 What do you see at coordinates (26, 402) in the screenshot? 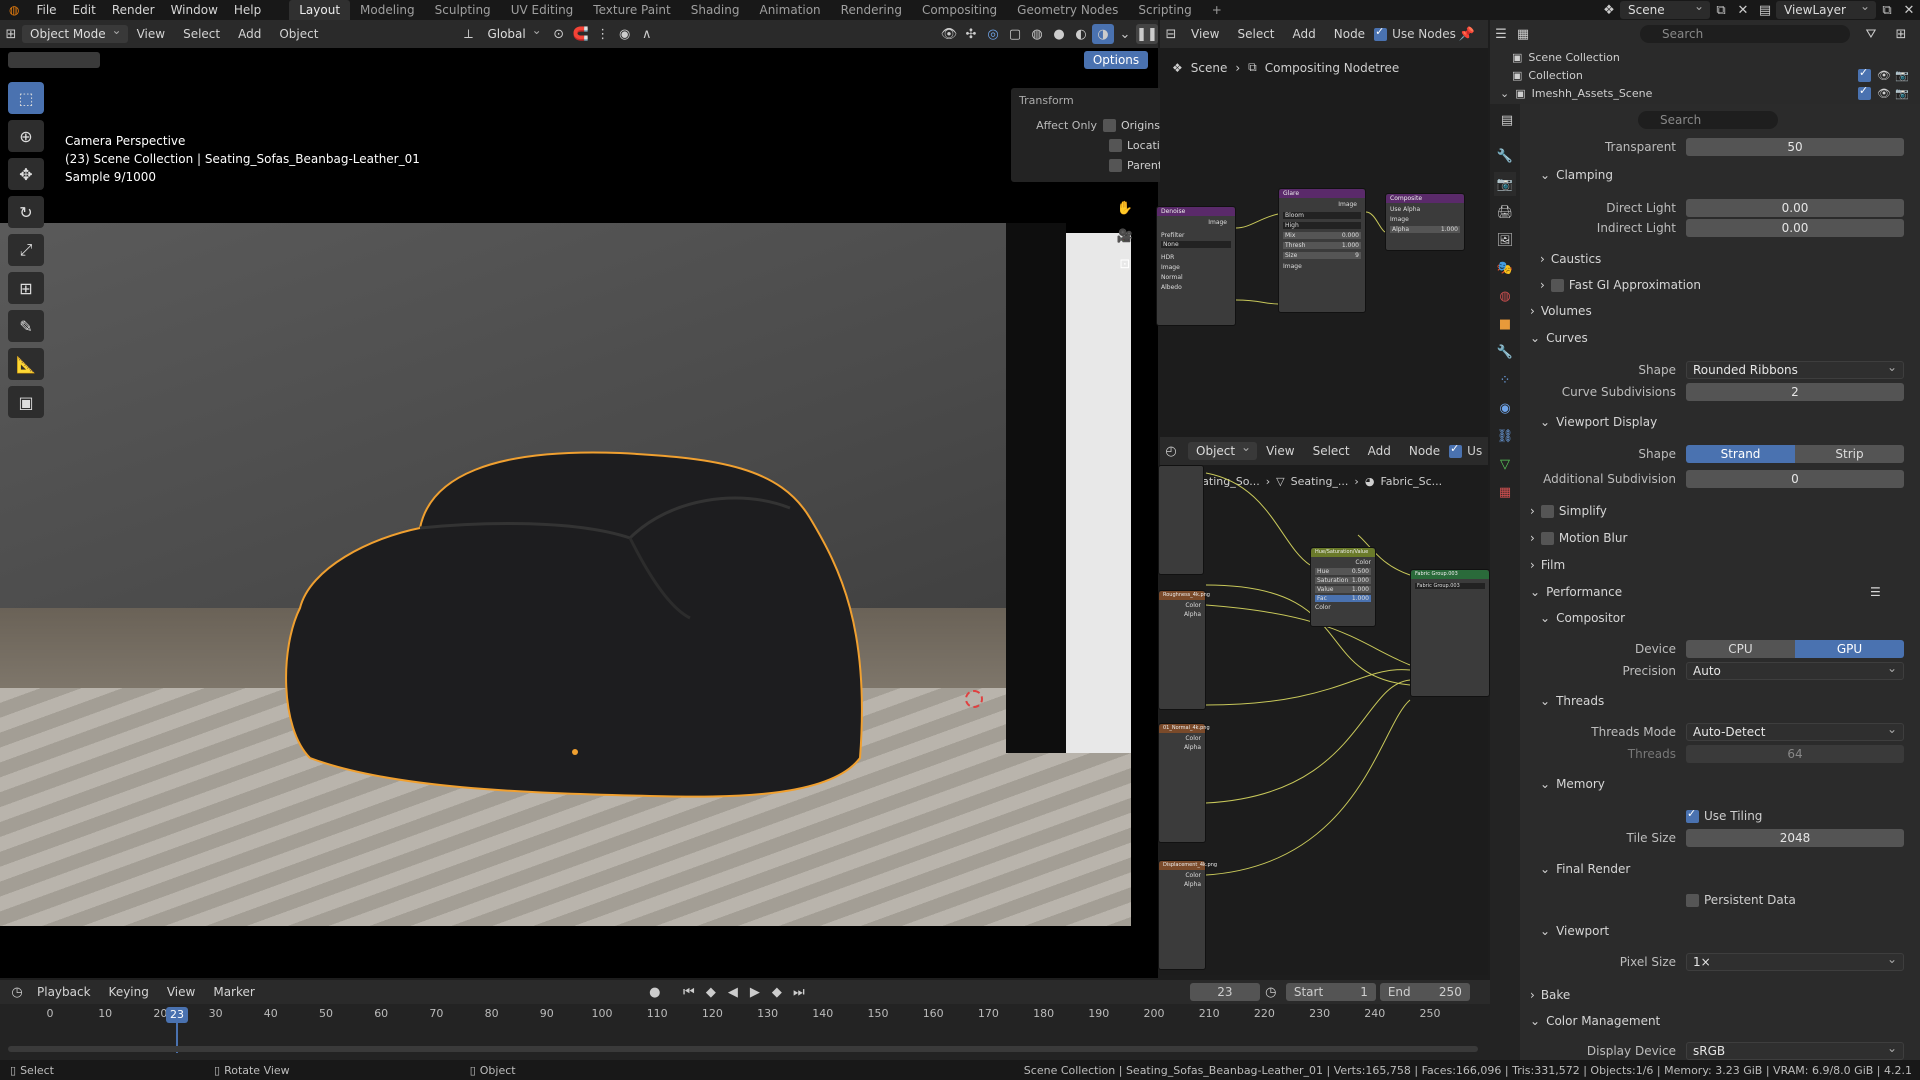
I see `add-cube-tool-icon: ▣` at bounding box center [26, 402].